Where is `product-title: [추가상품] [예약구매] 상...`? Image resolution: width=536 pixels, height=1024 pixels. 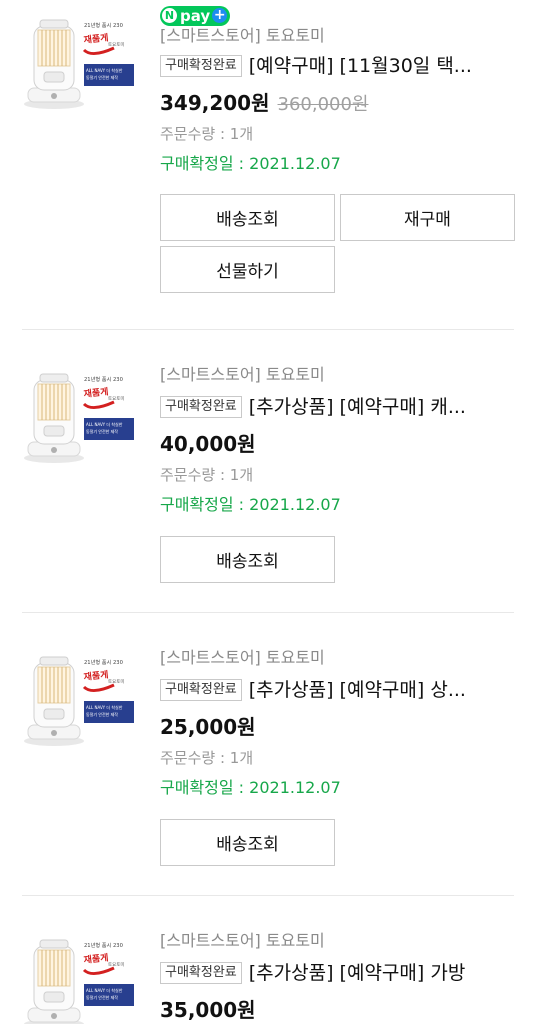 product-title: [추가상품] [예약구매] 상... is located at coordinates (357, 690).